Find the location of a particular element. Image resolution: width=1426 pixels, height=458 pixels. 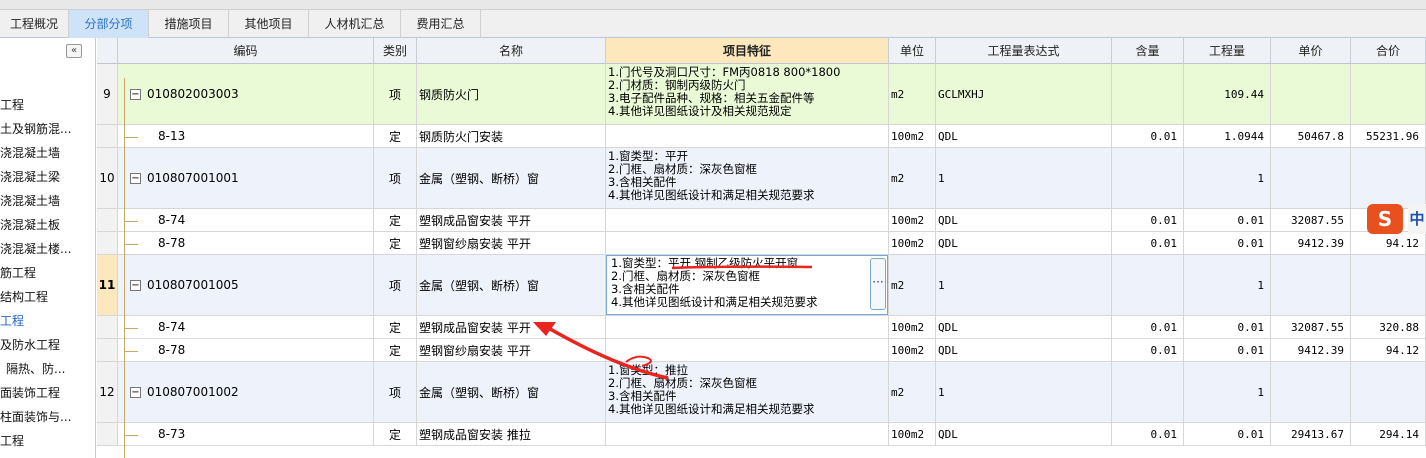

annotation-scribble is located at coordinates (638, 361).